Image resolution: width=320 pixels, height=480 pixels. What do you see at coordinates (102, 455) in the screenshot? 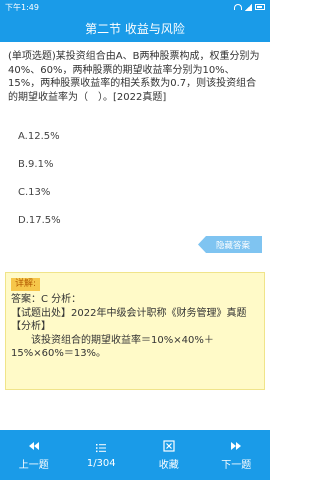
I see `question-list-button: 1/304` at bounding box center [102, 455].